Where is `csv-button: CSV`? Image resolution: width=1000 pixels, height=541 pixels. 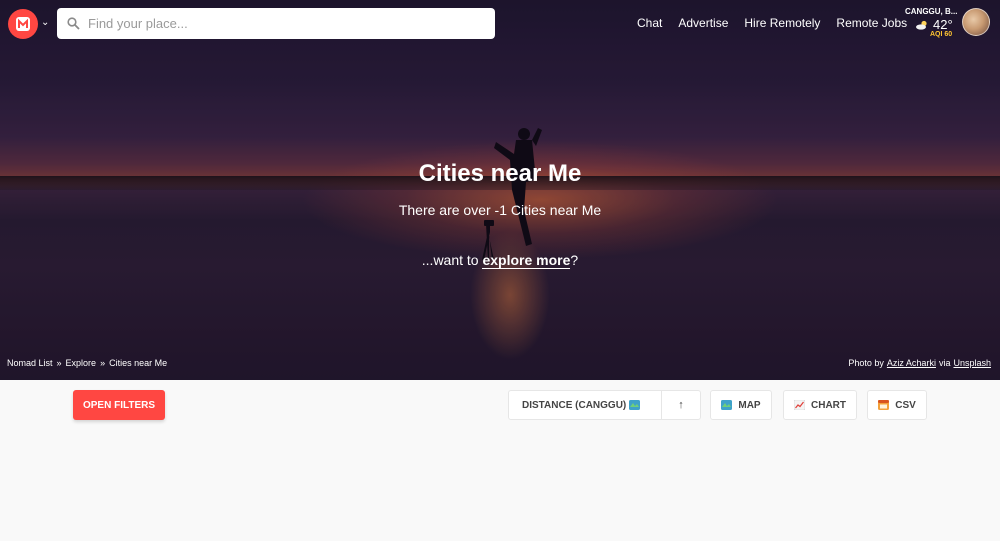
csv-button: CSV is located at coordinates (897, 405).